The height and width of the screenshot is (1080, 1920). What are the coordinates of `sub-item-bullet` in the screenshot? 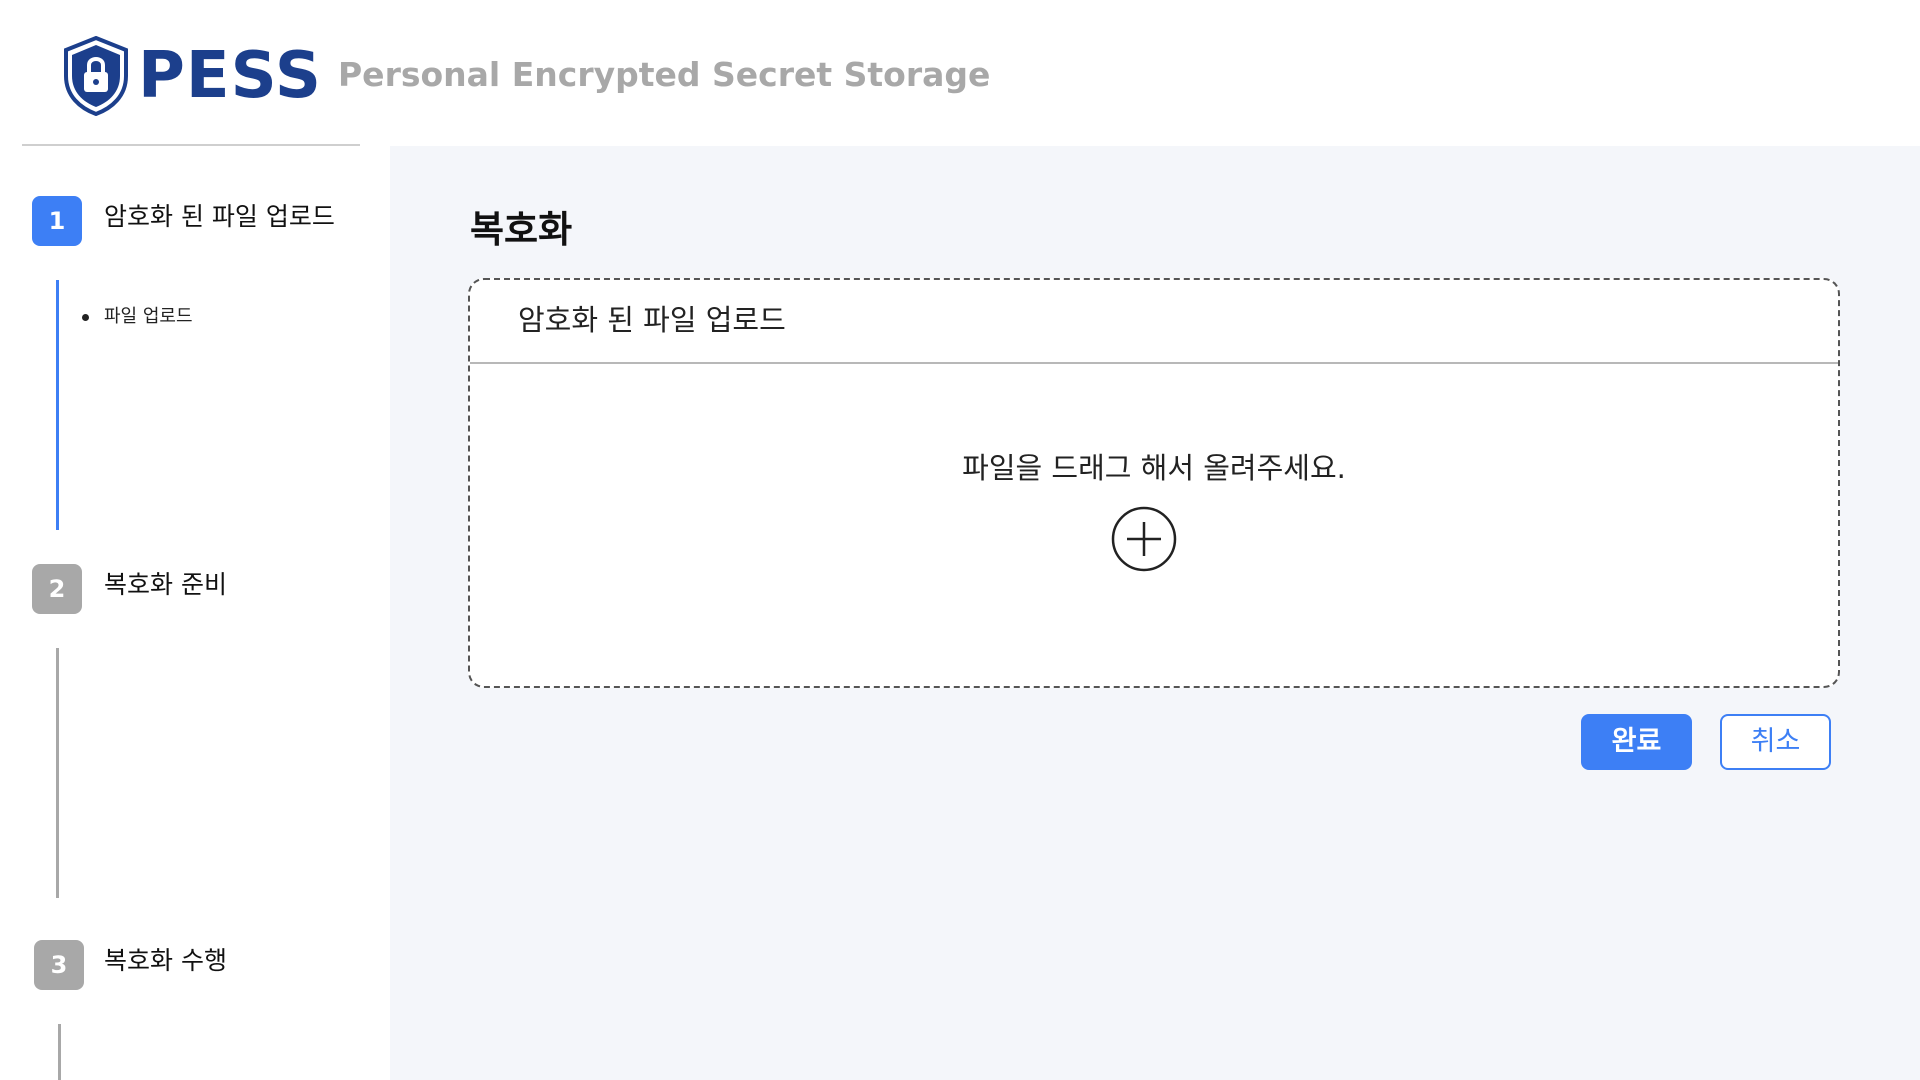 It's located at (85, 317).